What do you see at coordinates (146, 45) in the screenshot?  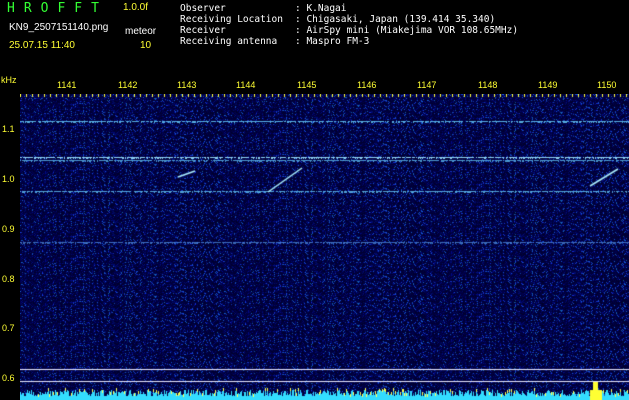 I see `mode-value: 10` at bounding box center [146, 45].